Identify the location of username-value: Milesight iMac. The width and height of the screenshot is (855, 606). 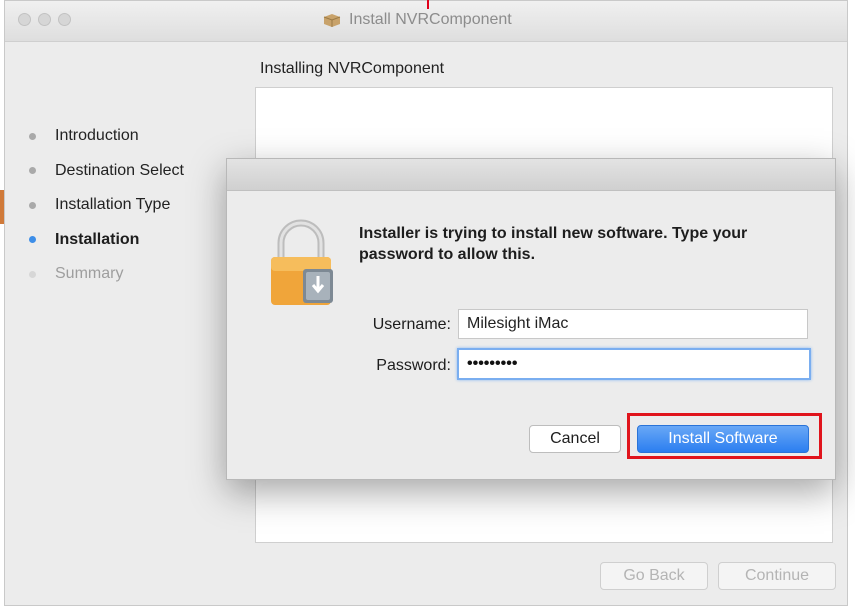
(518, 323).